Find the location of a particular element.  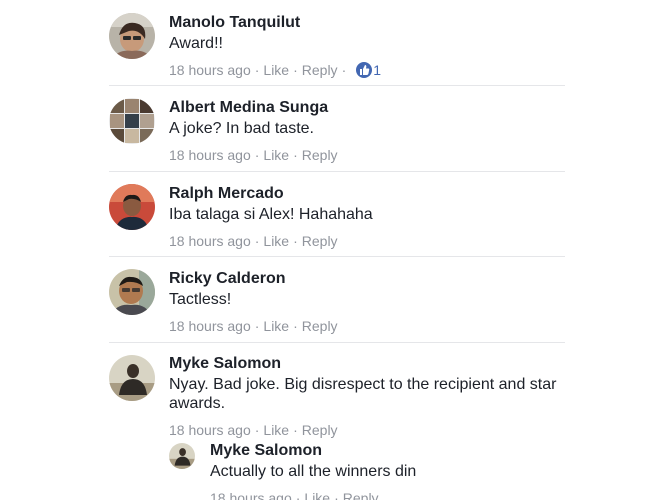

thumbs-up-icon is located at coordinates (364, 70).